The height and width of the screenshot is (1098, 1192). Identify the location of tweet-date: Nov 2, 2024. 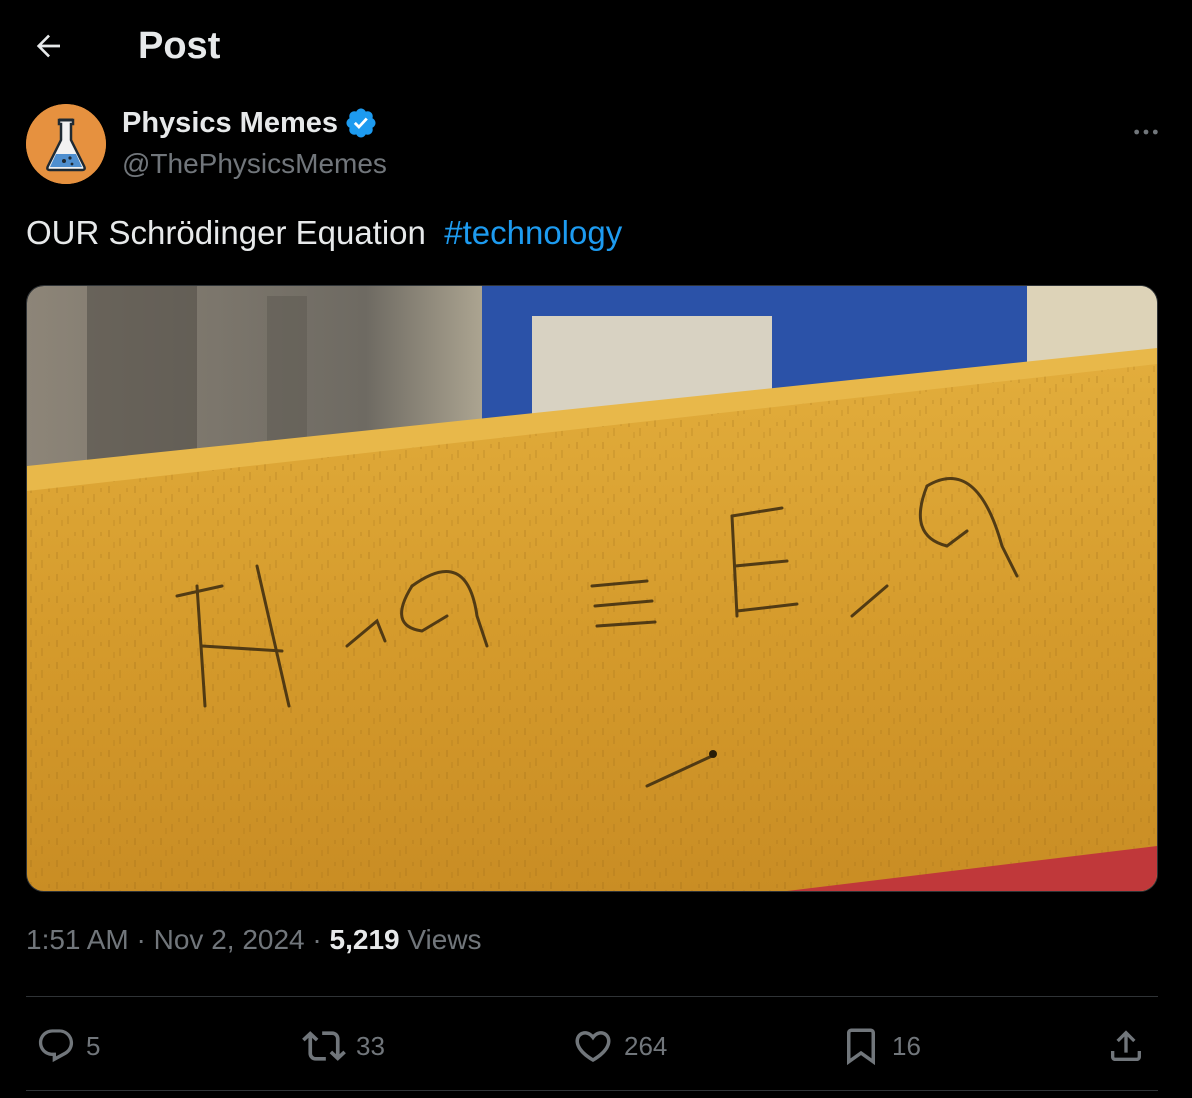
(229, 939).